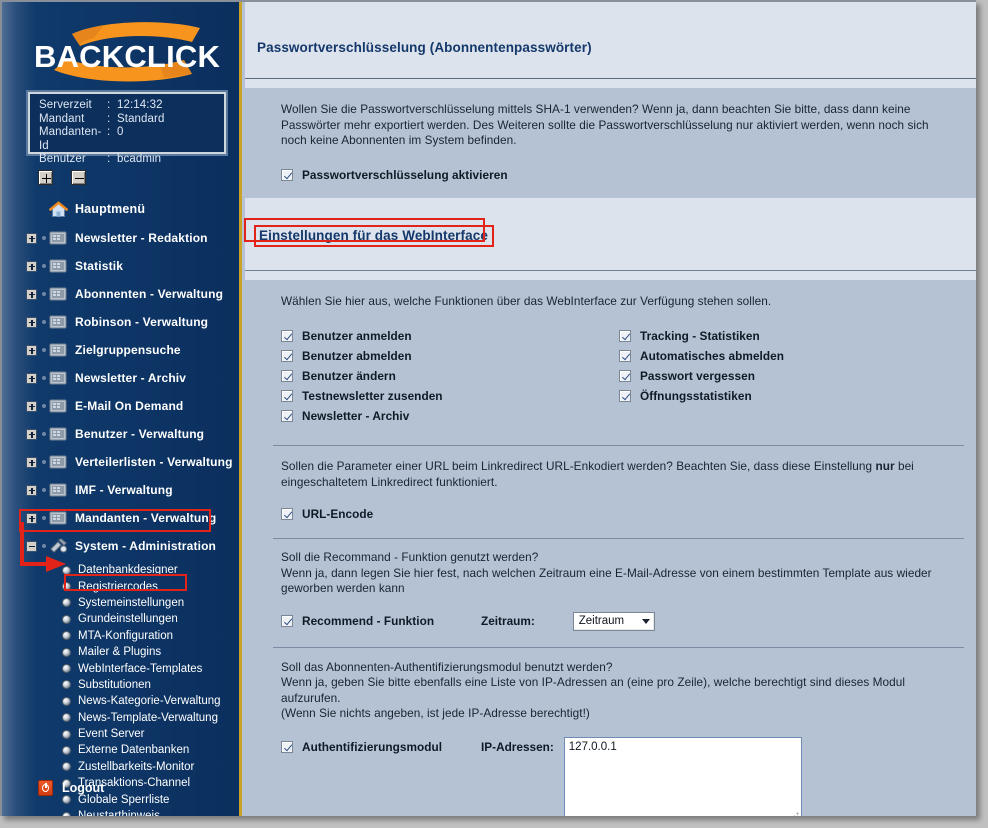 This screenshot has width=988, height=828. I want to click on sidebar-subitem-webinterface-templates: WebInterface-Templates, so click(120, 668).